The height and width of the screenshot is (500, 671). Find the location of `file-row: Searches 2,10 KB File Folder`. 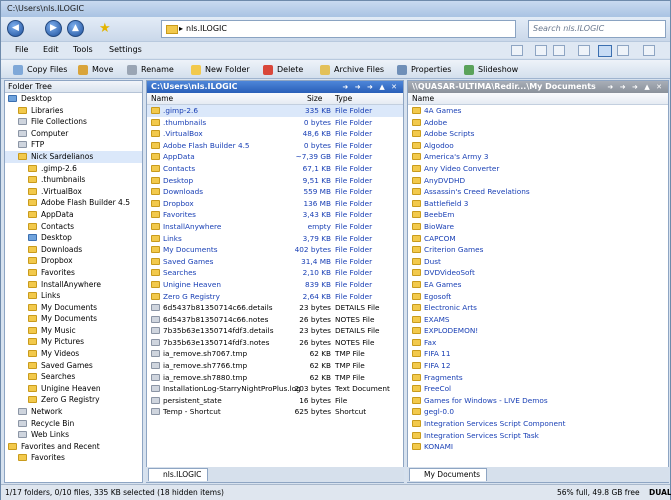

file-row: Searches 2,10 KB File Folder is located at coordinates (275, 273).